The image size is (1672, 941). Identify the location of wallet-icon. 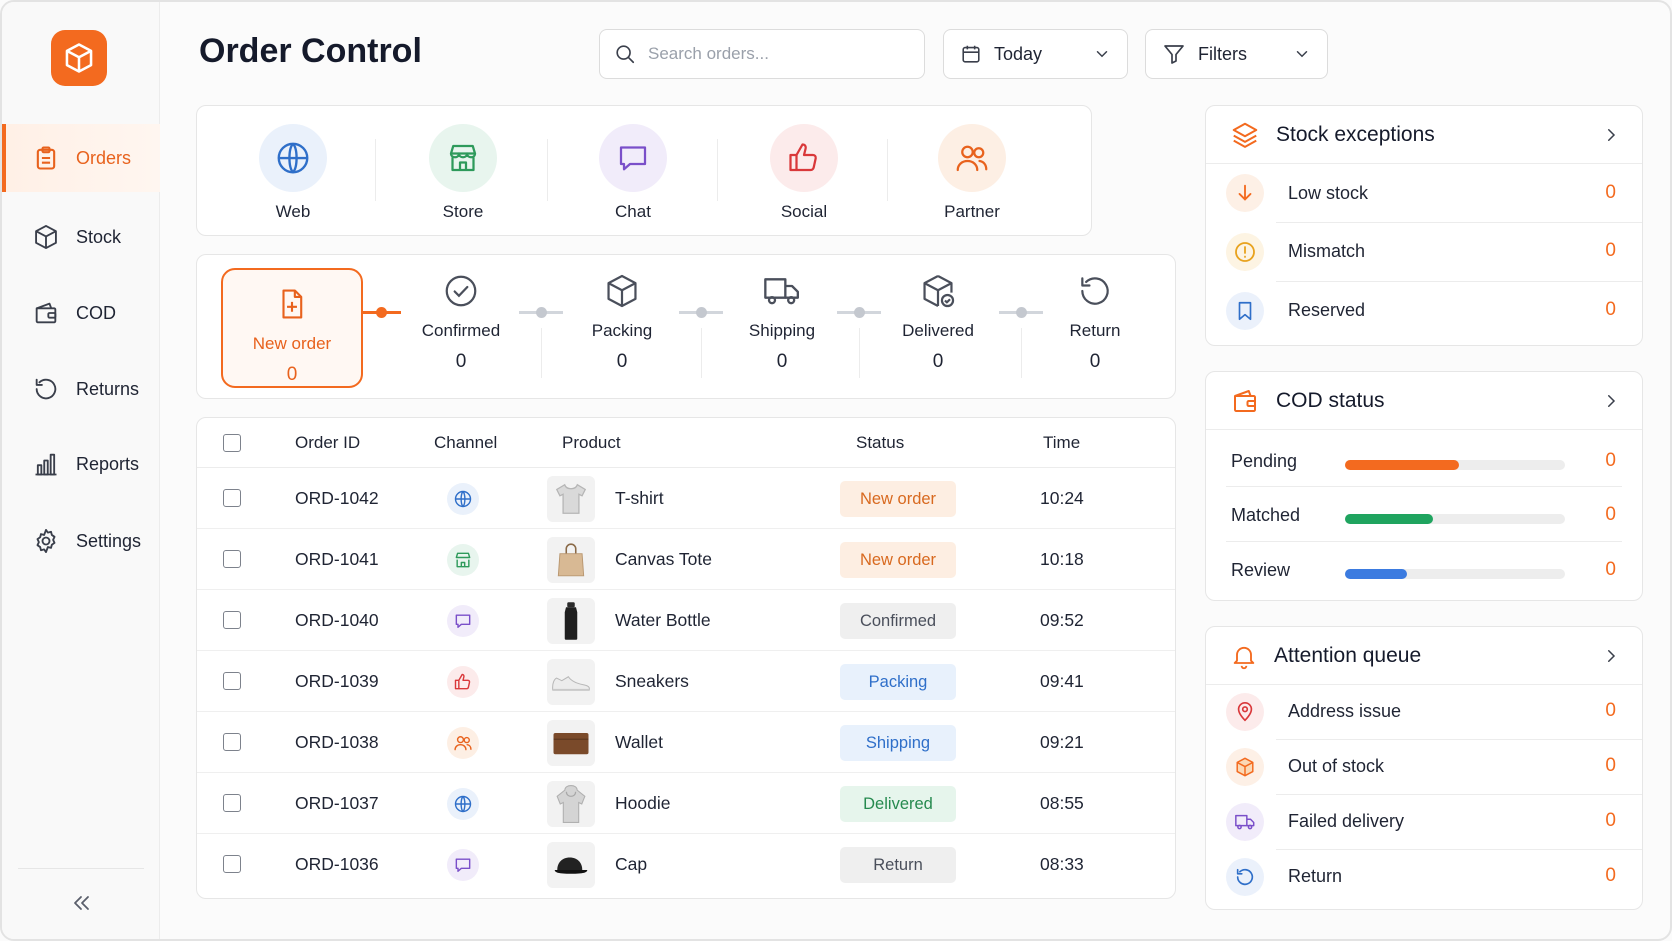
(46, 313).